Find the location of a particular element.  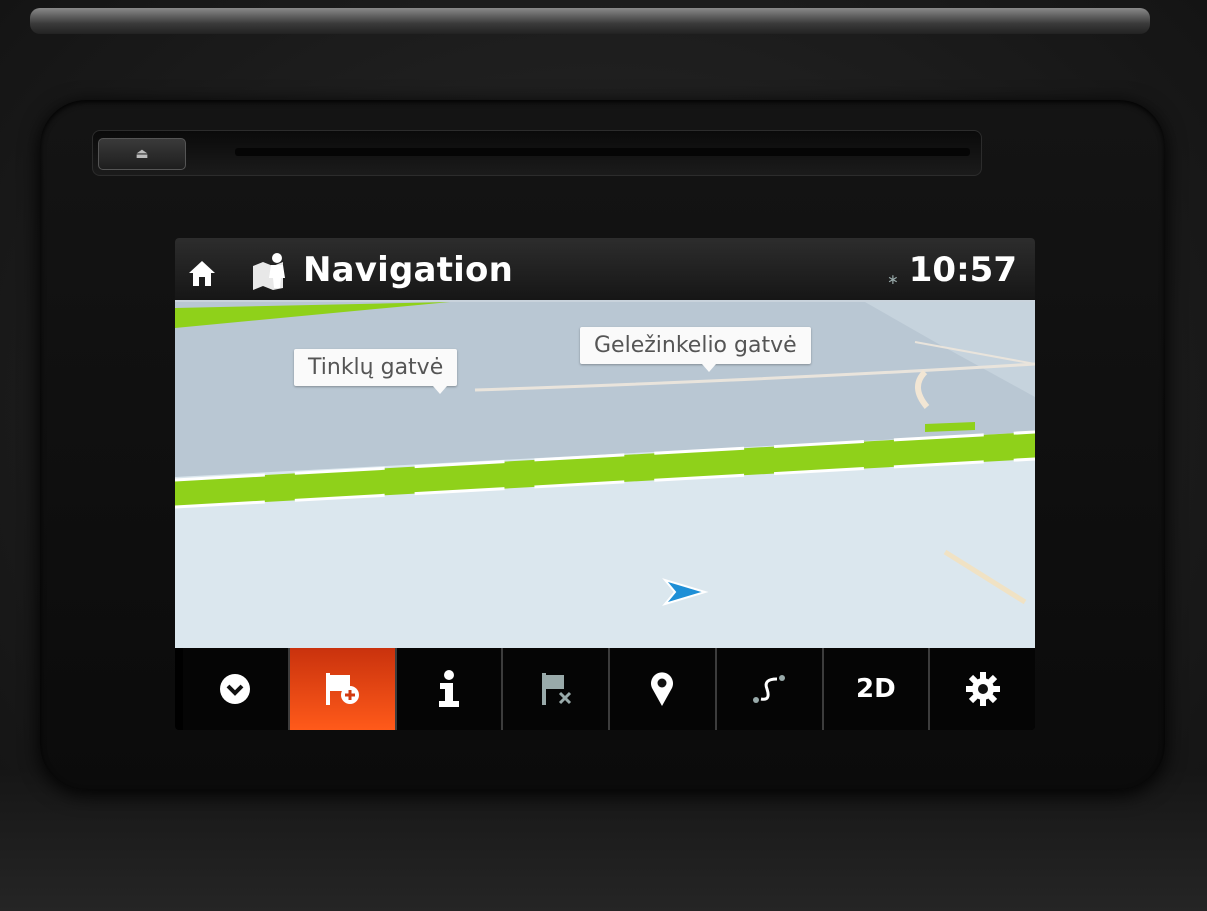

collapse-menu-button is located at coordinates (236, 689).